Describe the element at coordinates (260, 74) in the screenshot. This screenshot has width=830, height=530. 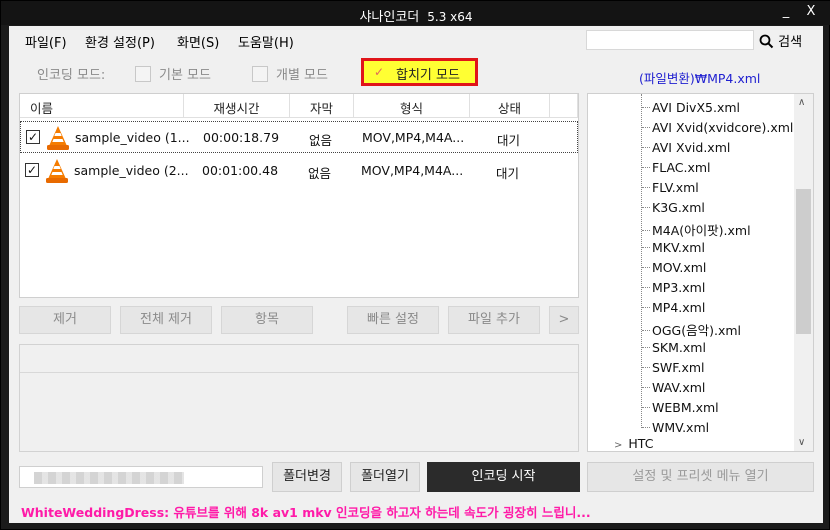
I see `individual-mode-checkbox` at that location.